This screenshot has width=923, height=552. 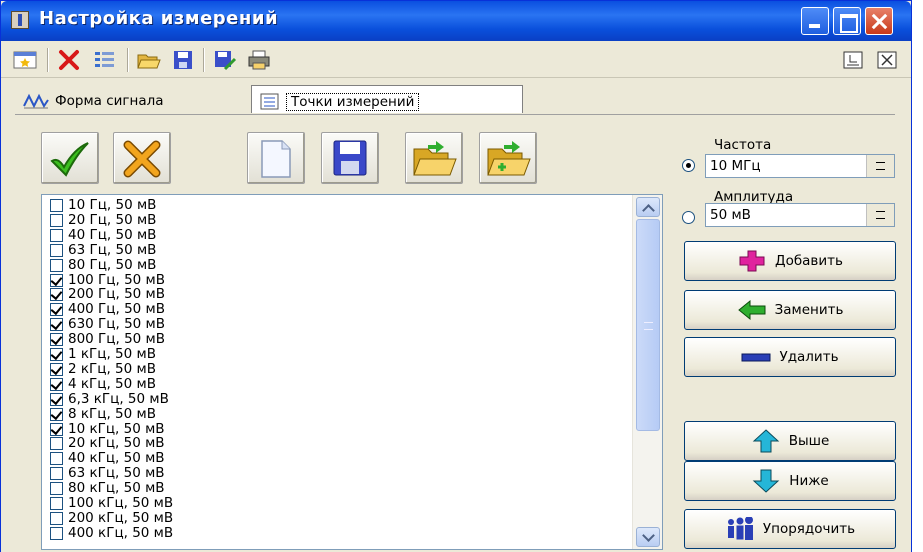 What do you see at coordinates (25, 60) in the screenshot?
I see `window-icon` at bounding box center [25, 60].